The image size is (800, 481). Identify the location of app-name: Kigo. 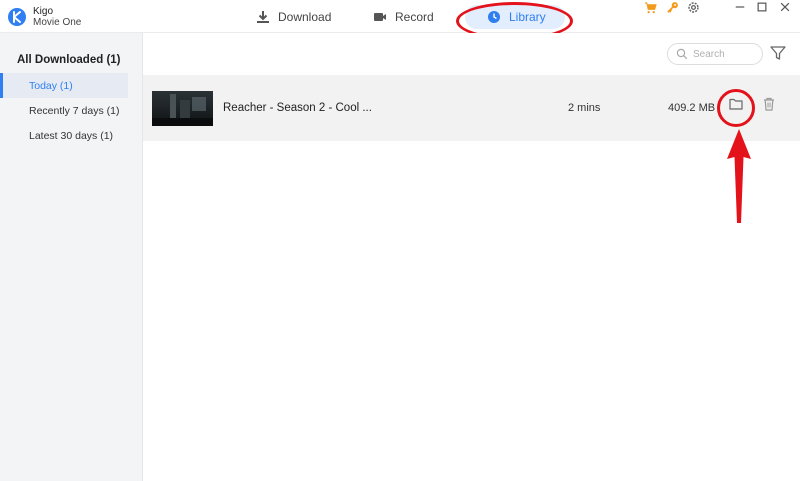
(43, 11).